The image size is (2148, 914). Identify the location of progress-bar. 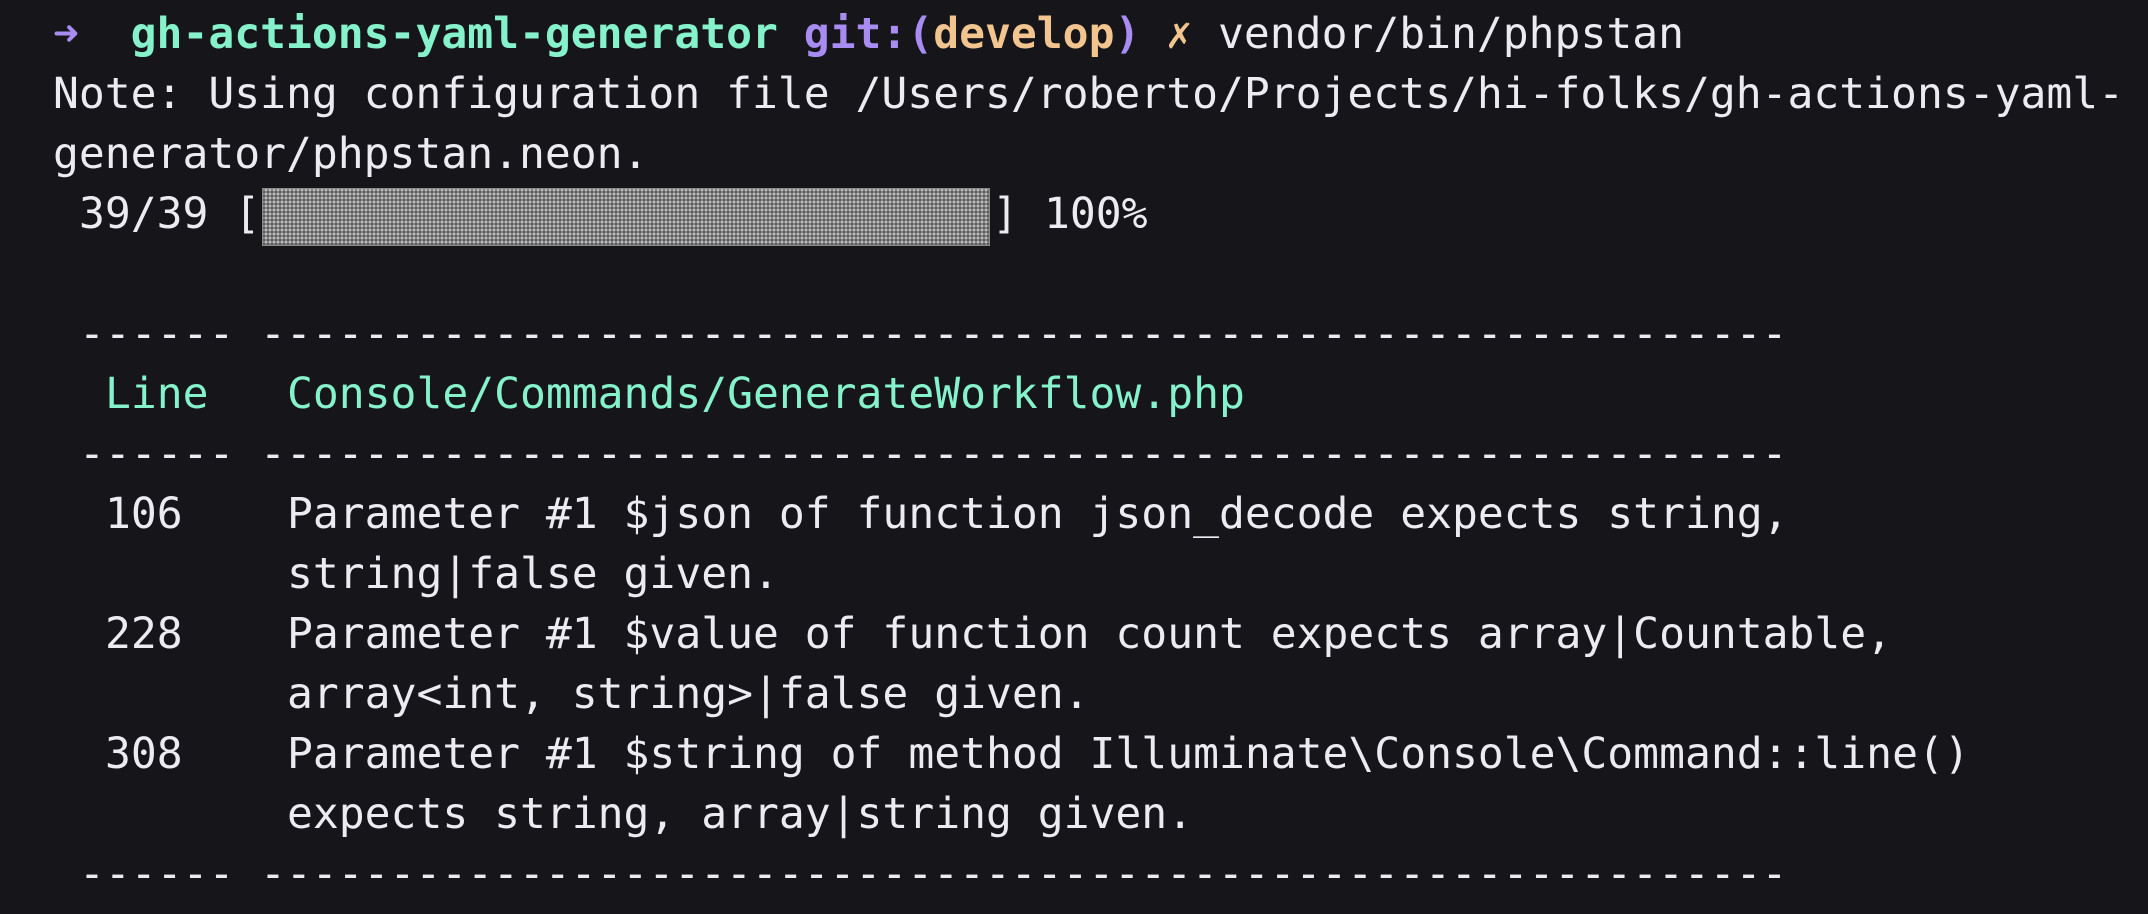
(626, 216).